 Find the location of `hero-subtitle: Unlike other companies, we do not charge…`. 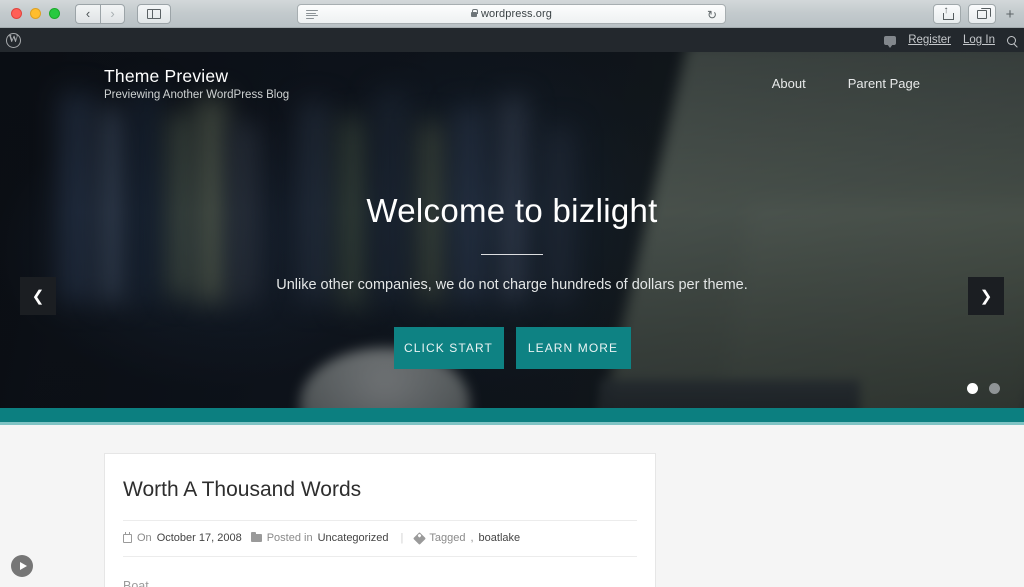

hero-subtitle: Unlike other companies, we do not charge… is located at coordinates (512, 285).